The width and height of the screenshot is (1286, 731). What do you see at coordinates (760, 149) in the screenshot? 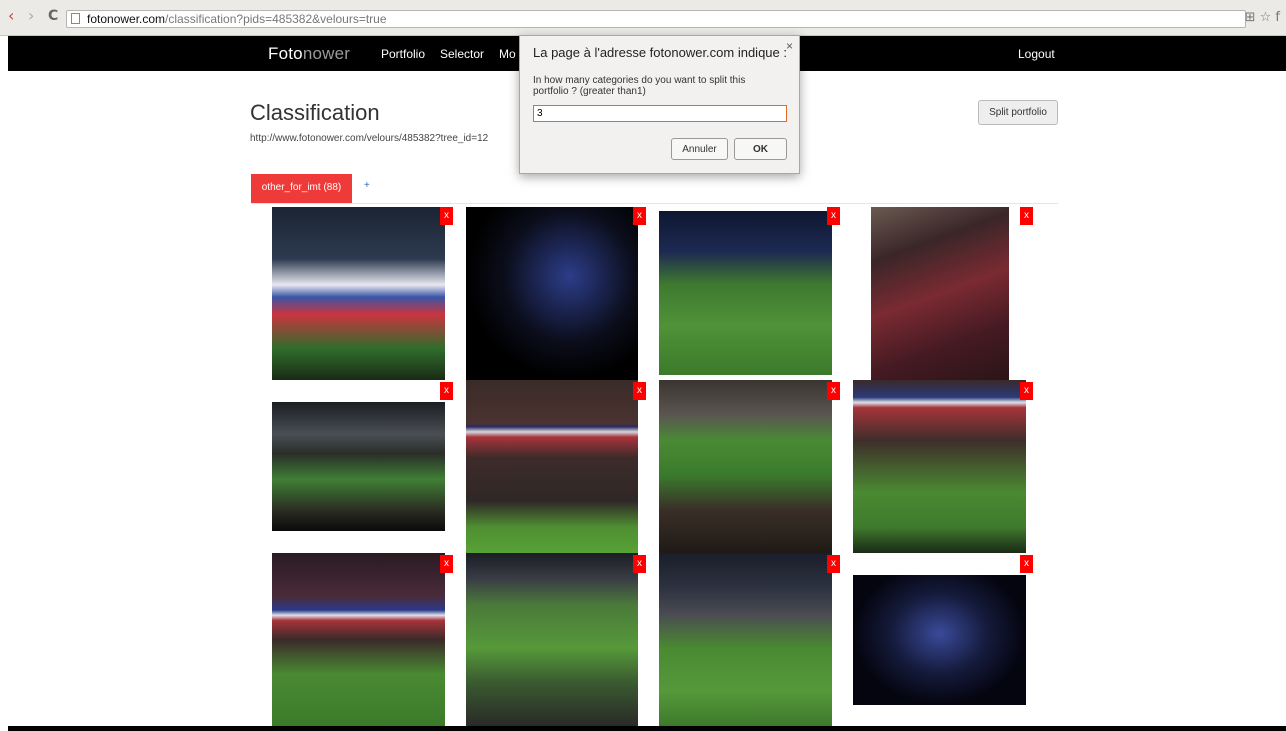
I see `ok-button: OK` at bounding box center [760, 149].